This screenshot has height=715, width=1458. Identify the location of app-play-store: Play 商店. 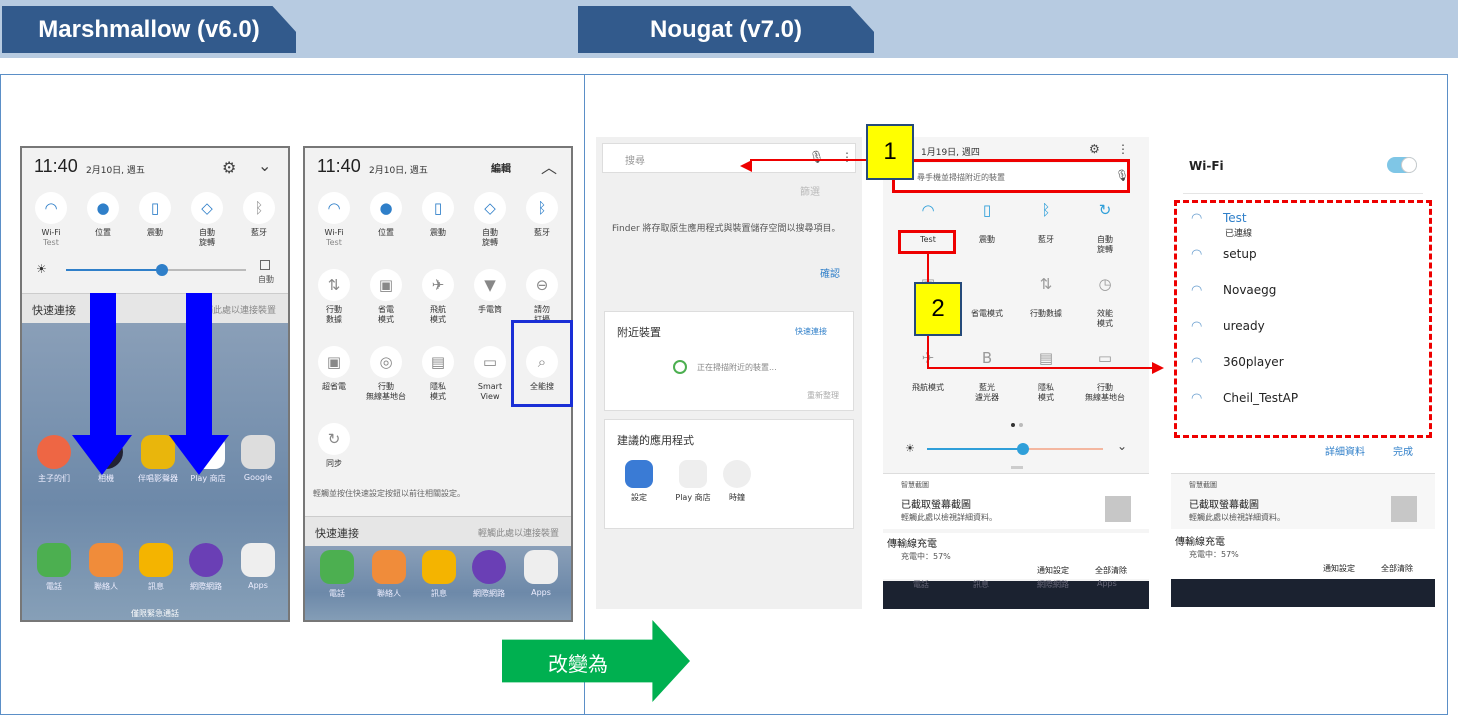
(693, 481).